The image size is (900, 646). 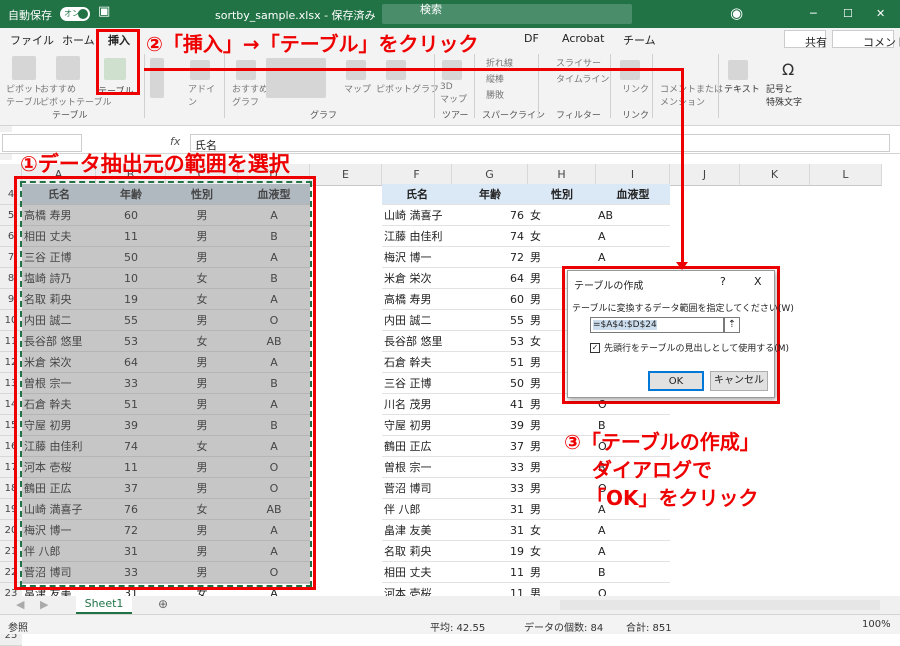 What do you see at coordinates (75, 14) in the screenshot?
I see `autosave-toggle: オン` at bounding box center [75, 14].